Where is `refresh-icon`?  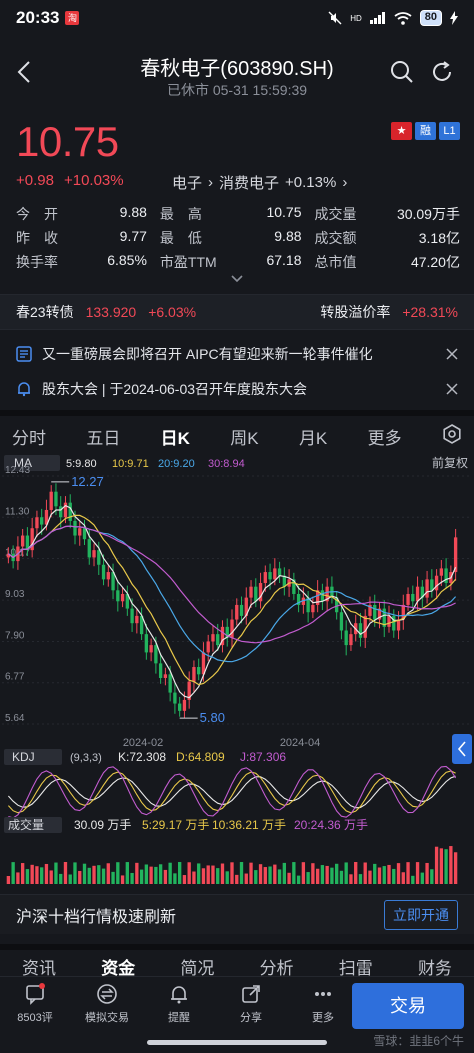
refresh-icon is located at coordinates (442, 72).